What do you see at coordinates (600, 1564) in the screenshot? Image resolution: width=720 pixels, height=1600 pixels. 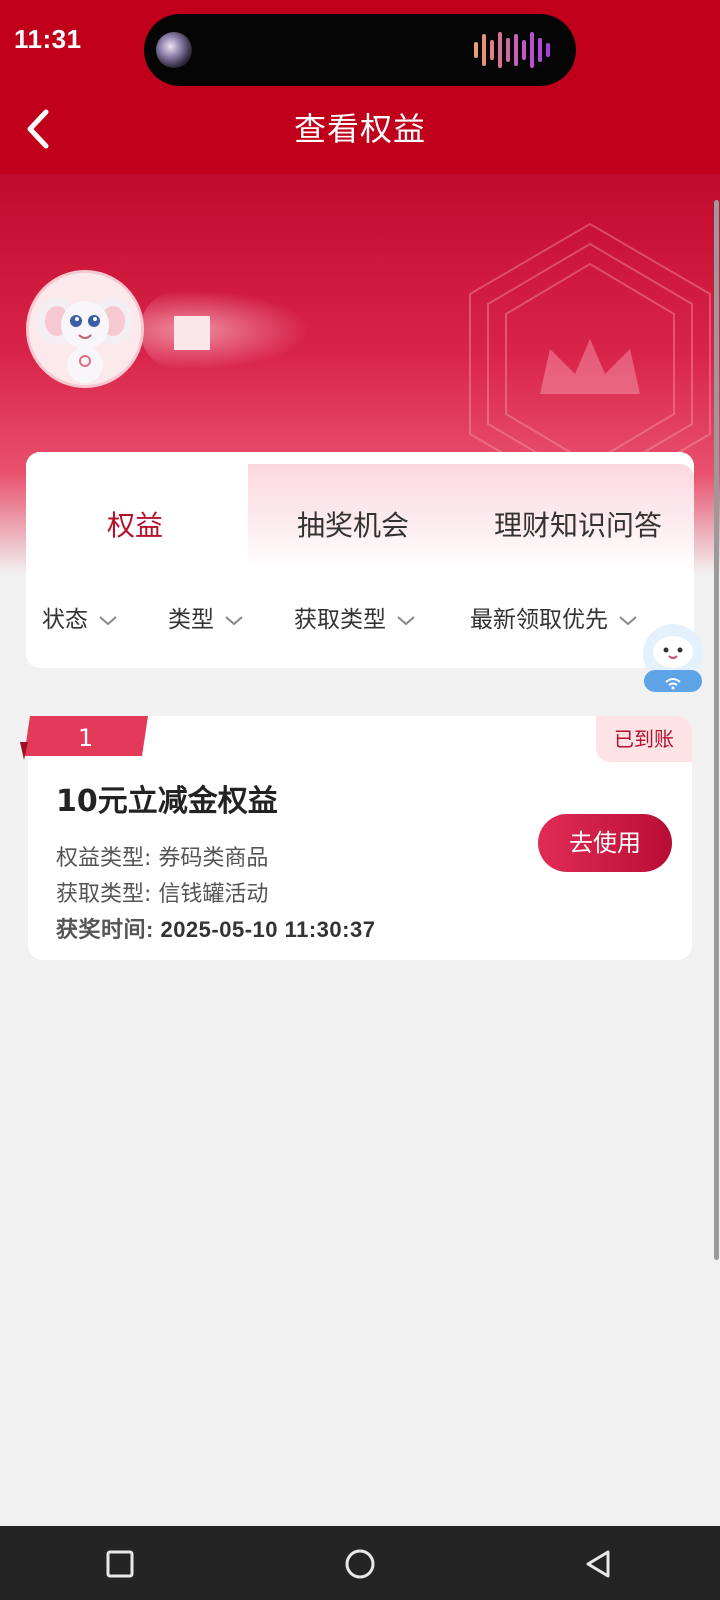 I see `triangle-back-icon` at bounding box center [600, 1564].